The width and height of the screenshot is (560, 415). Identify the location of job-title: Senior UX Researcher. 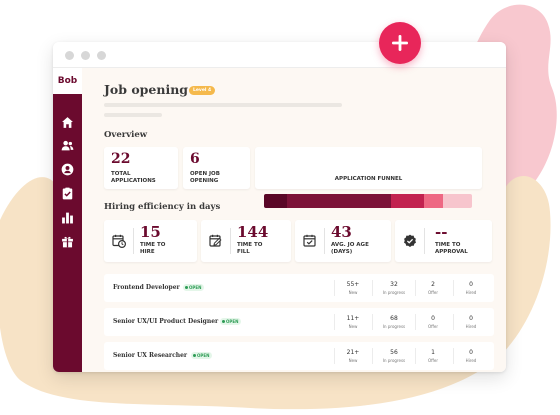
(150, 355).